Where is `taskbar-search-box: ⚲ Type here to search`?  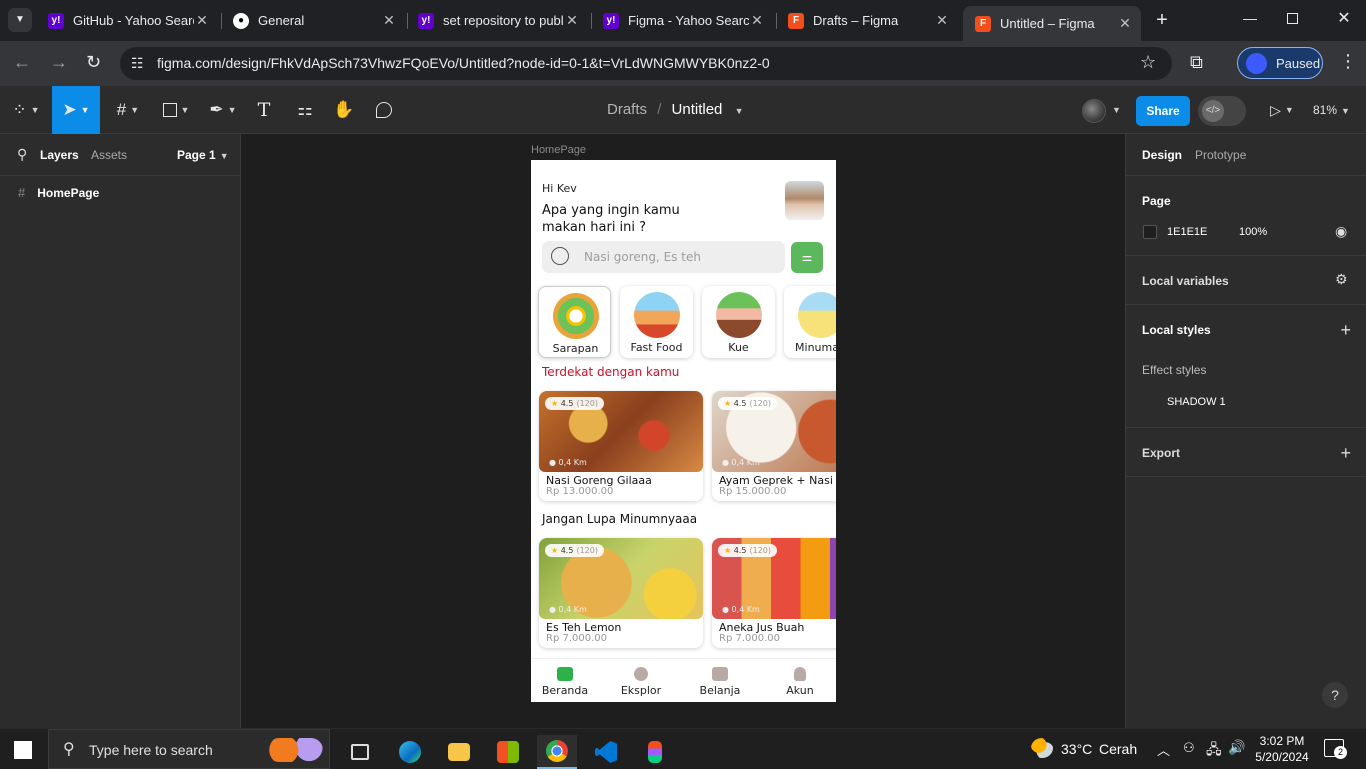 taskbar-search-box: ⚲ Type here to search is located at coordinates (189, 749).